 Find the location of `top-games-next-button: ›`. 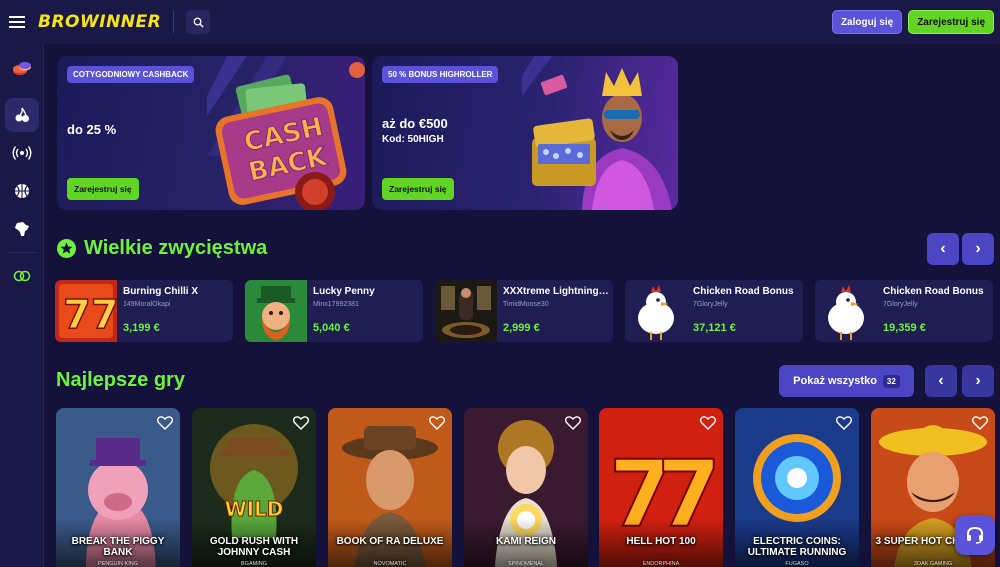

top-games-next-button: › is located at coordinates (978, 381).